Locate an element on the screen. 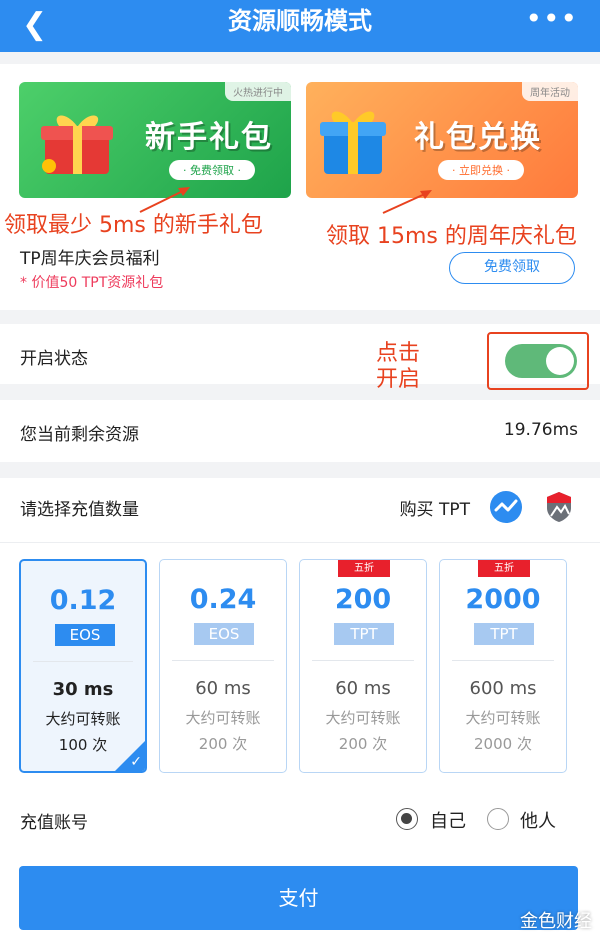 This screenshot has width=600, height=935. newbie-gift-banner: 火热进行中 新手礼包 · 免费领取 · is located at coordinates (155, 140).